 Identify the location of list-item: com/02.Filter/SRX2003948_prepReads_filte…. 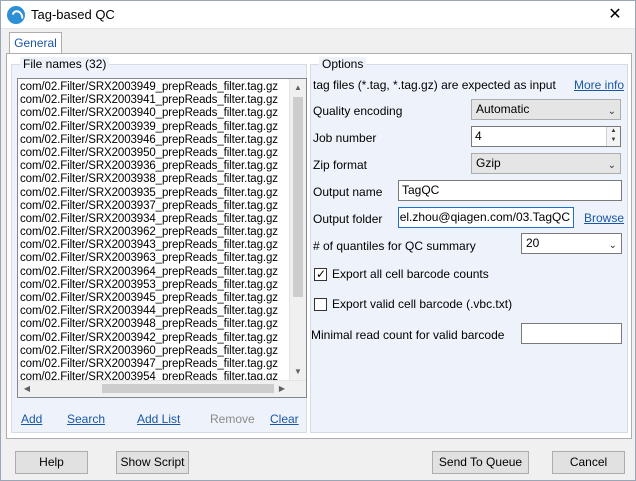
(155, 324).